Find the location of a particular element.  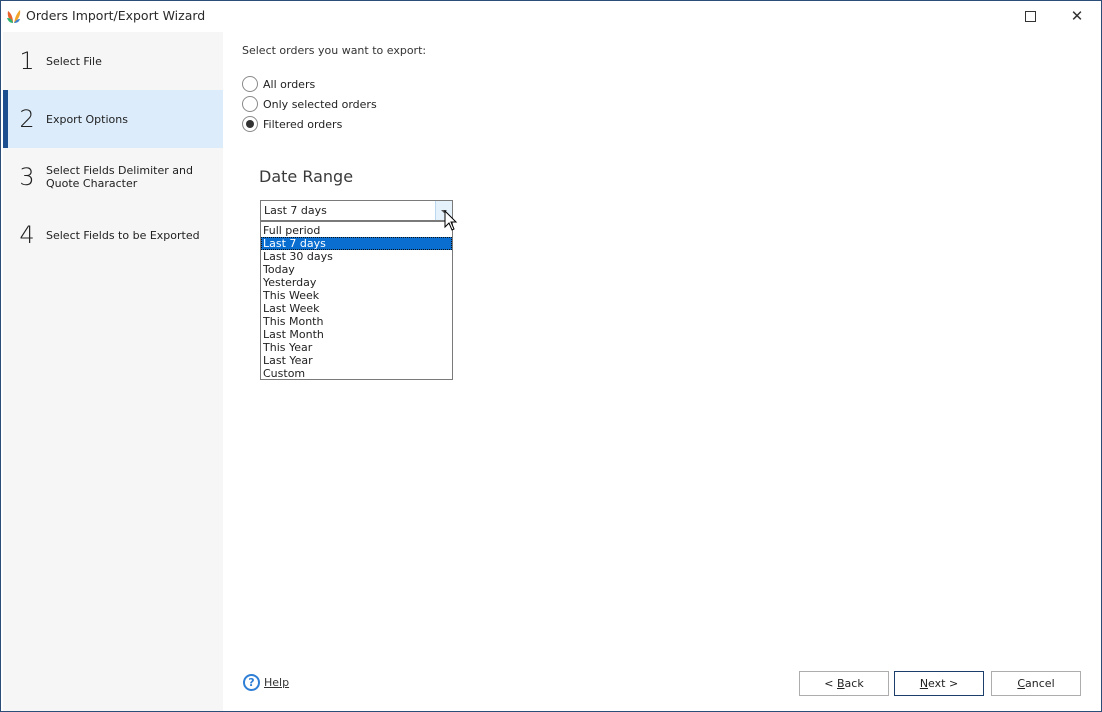

dropdown-option: Yesterday is located at coordinates (356, 282).